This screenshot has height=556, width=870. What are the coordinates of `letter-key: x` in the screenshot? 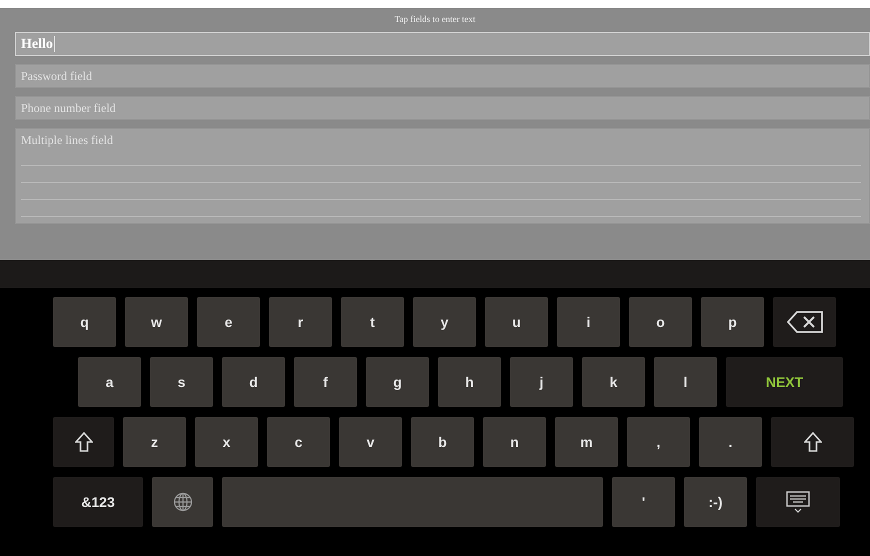 It's located at (226, 442).